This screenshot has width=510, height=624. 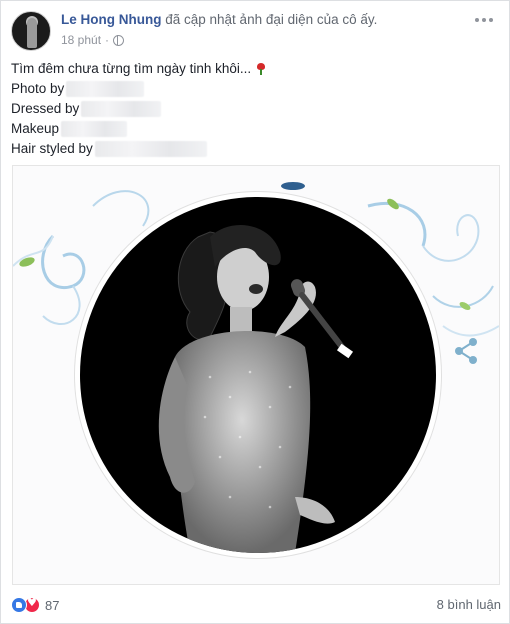 I want to click on post-footer: 87 8 bình luận, so click(x=256, y=605).